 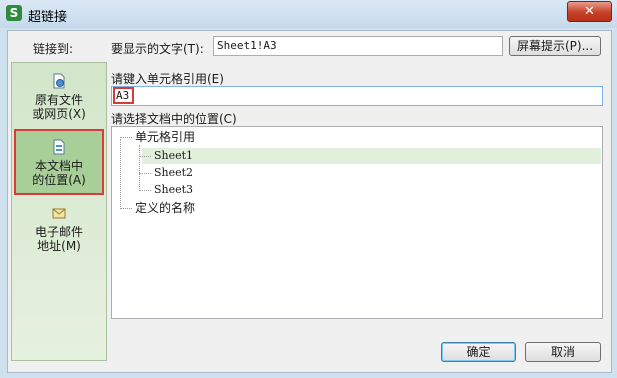 What do you see at coordinates (478, 352) in the screenshot?
I see `ok-button: 确定` at bounding box center [478, 352].